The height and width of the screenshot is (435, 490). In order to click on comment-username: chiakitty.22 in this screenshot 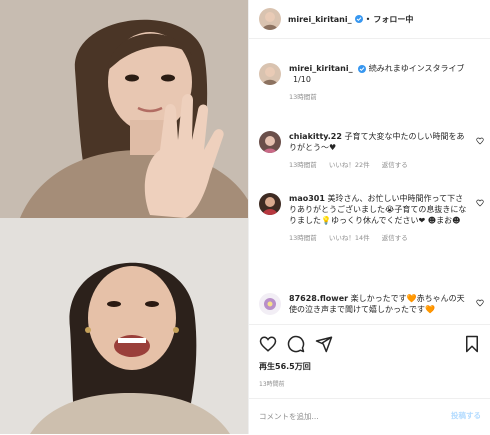, I will do `click(315, 136)`.